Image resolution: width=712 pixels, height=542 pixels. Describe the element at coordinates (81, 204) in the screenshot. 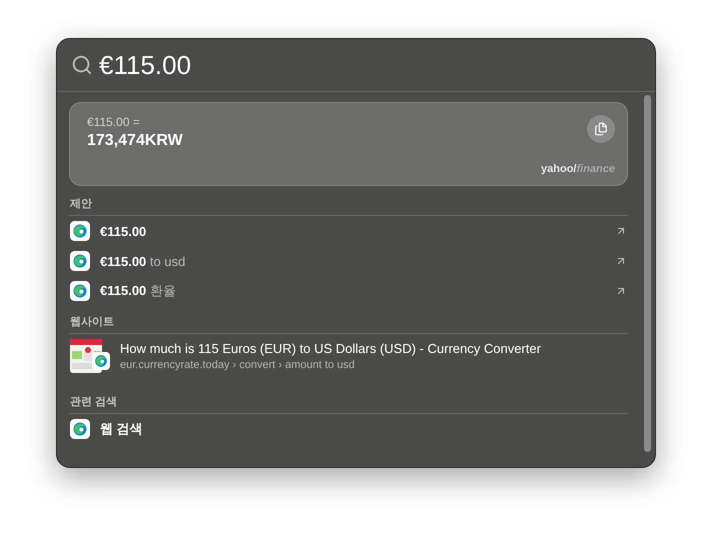

I see `section-title: 제안` at that location.